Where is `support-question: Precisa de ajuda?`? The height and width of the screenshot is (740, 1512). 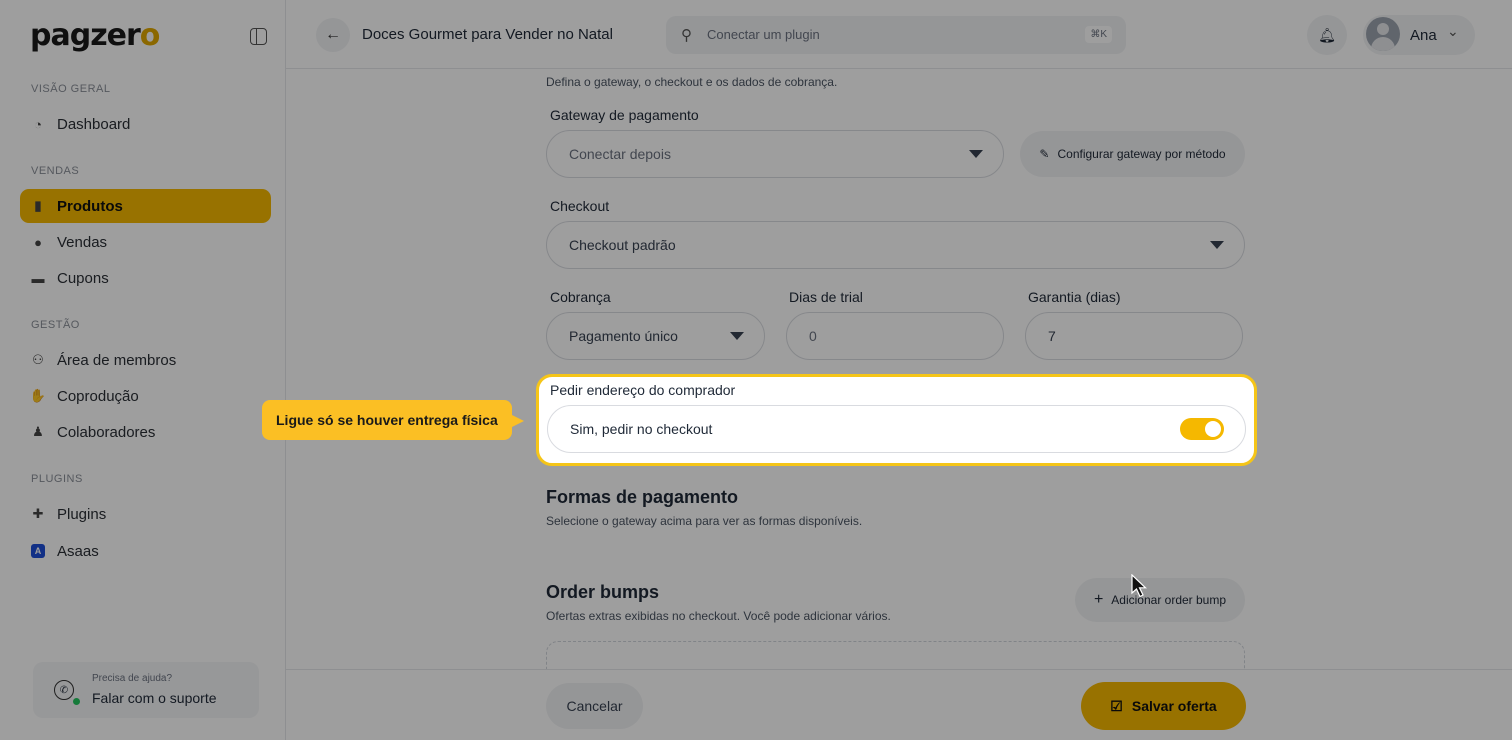 support-question: Precisa de ajuda? is located at coordinates (132, 678).